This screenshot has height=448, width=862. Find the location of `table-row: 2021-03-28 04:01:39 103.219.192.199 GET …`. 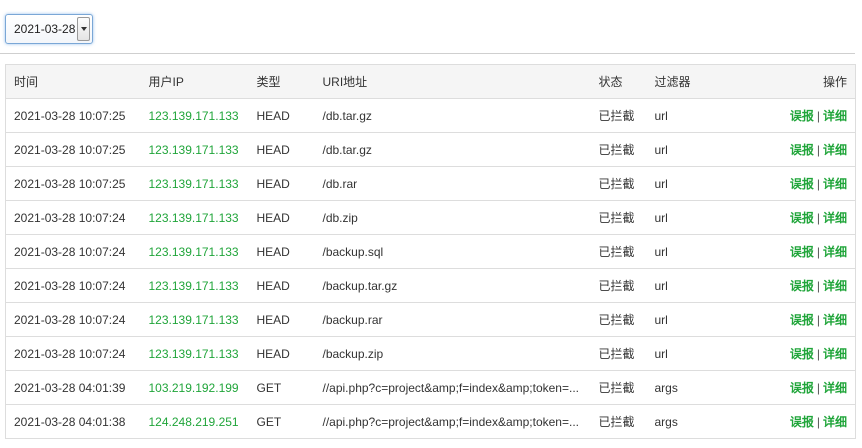

table-row: 2021-03-28 04:01:39 103.219.192.199 GET … is located at coordinates (430, 387).